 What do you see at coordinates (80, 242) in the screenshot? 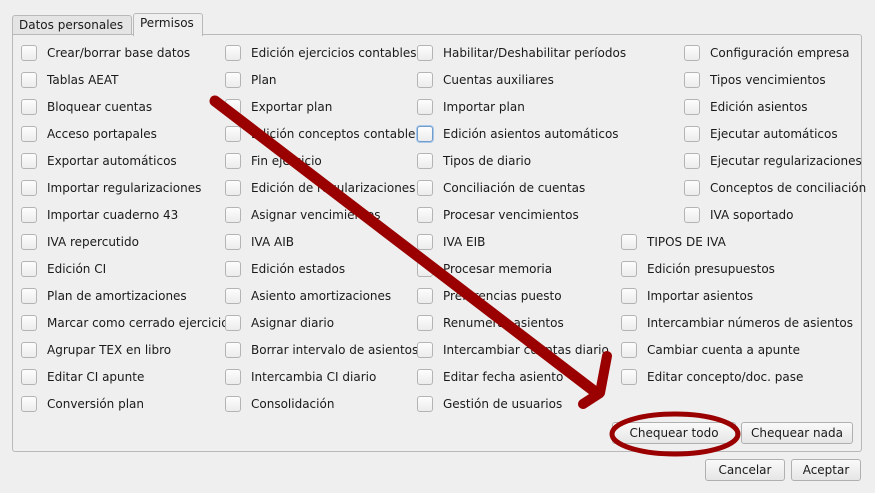
I see `permission-checkbox: IVA repercutido` at bounding box center [80, 242].